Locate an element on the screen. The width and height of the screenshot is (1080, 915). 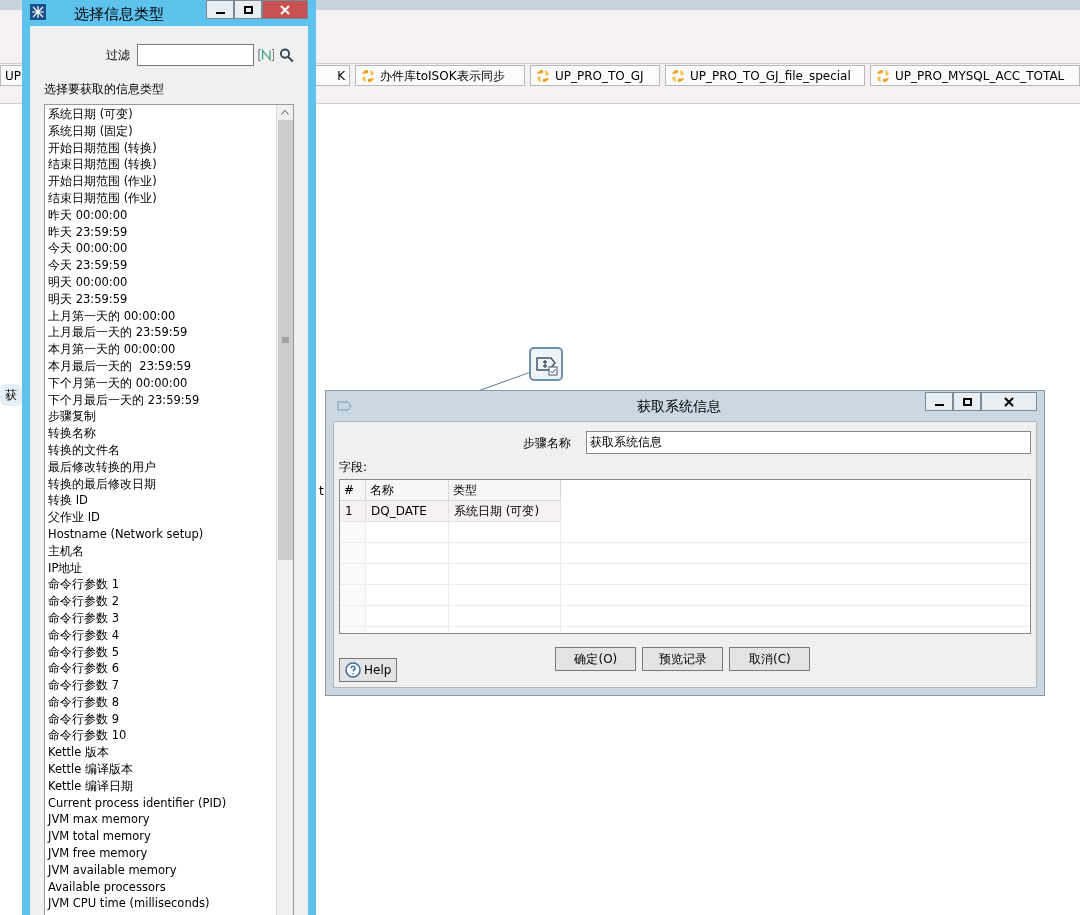
list-item: IP地址 is located at coordinates (162, 568).